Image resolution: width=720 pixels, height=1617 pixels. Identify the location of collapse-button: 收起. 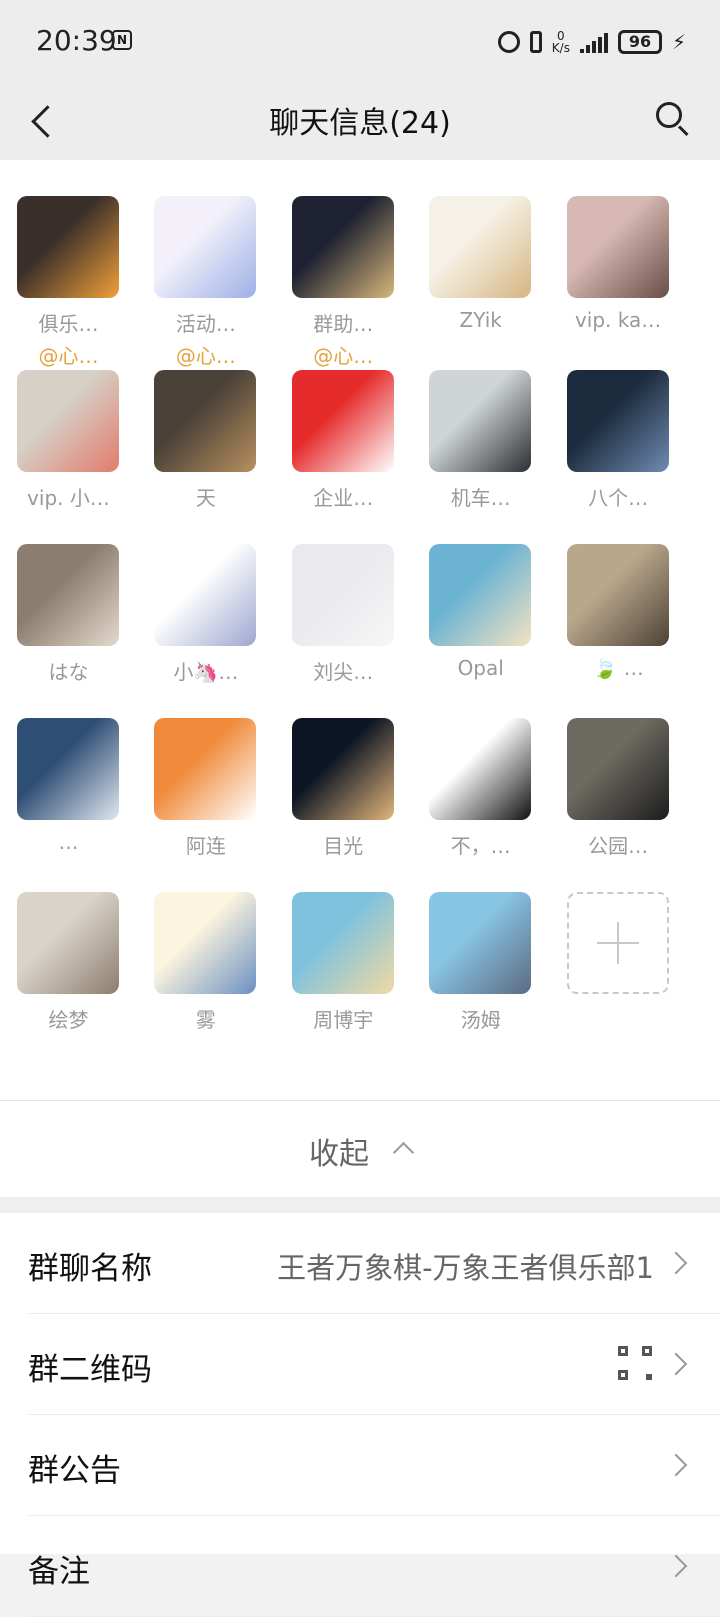
(360, 1149).